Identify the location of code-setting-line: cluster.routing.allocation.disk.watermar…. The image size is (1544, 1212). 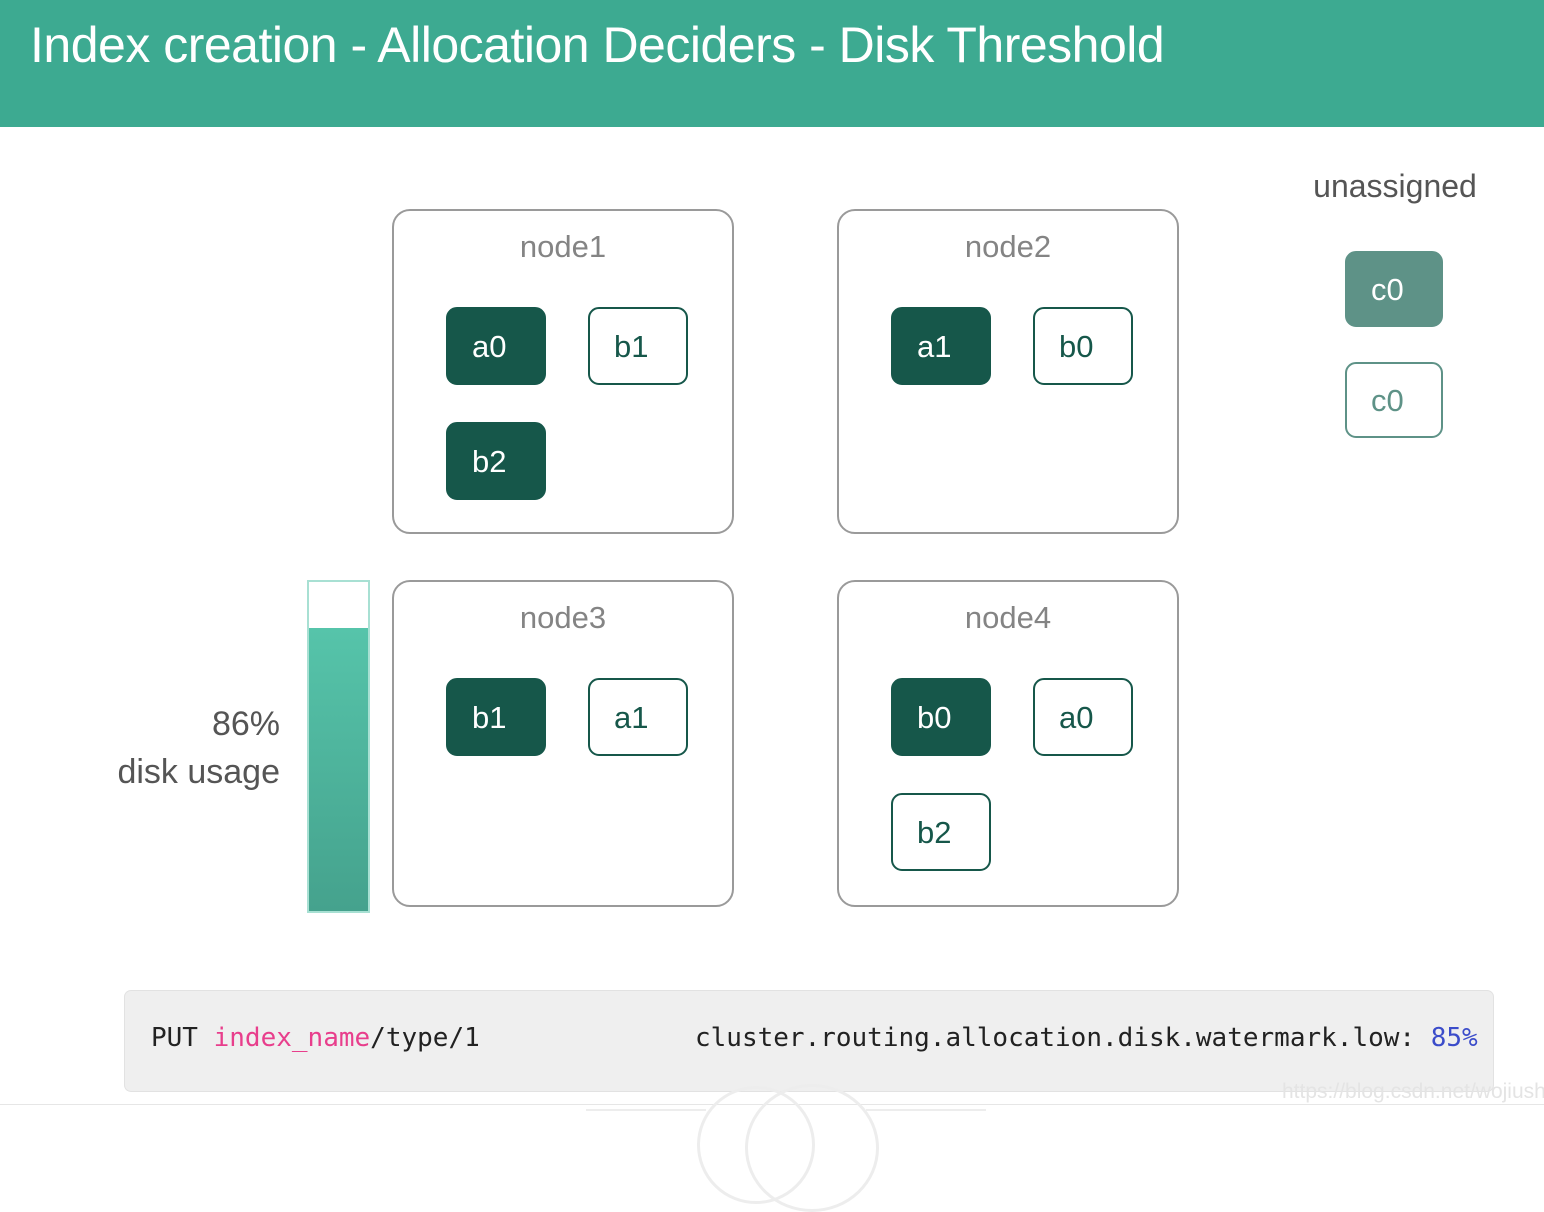
(1086, 1038).